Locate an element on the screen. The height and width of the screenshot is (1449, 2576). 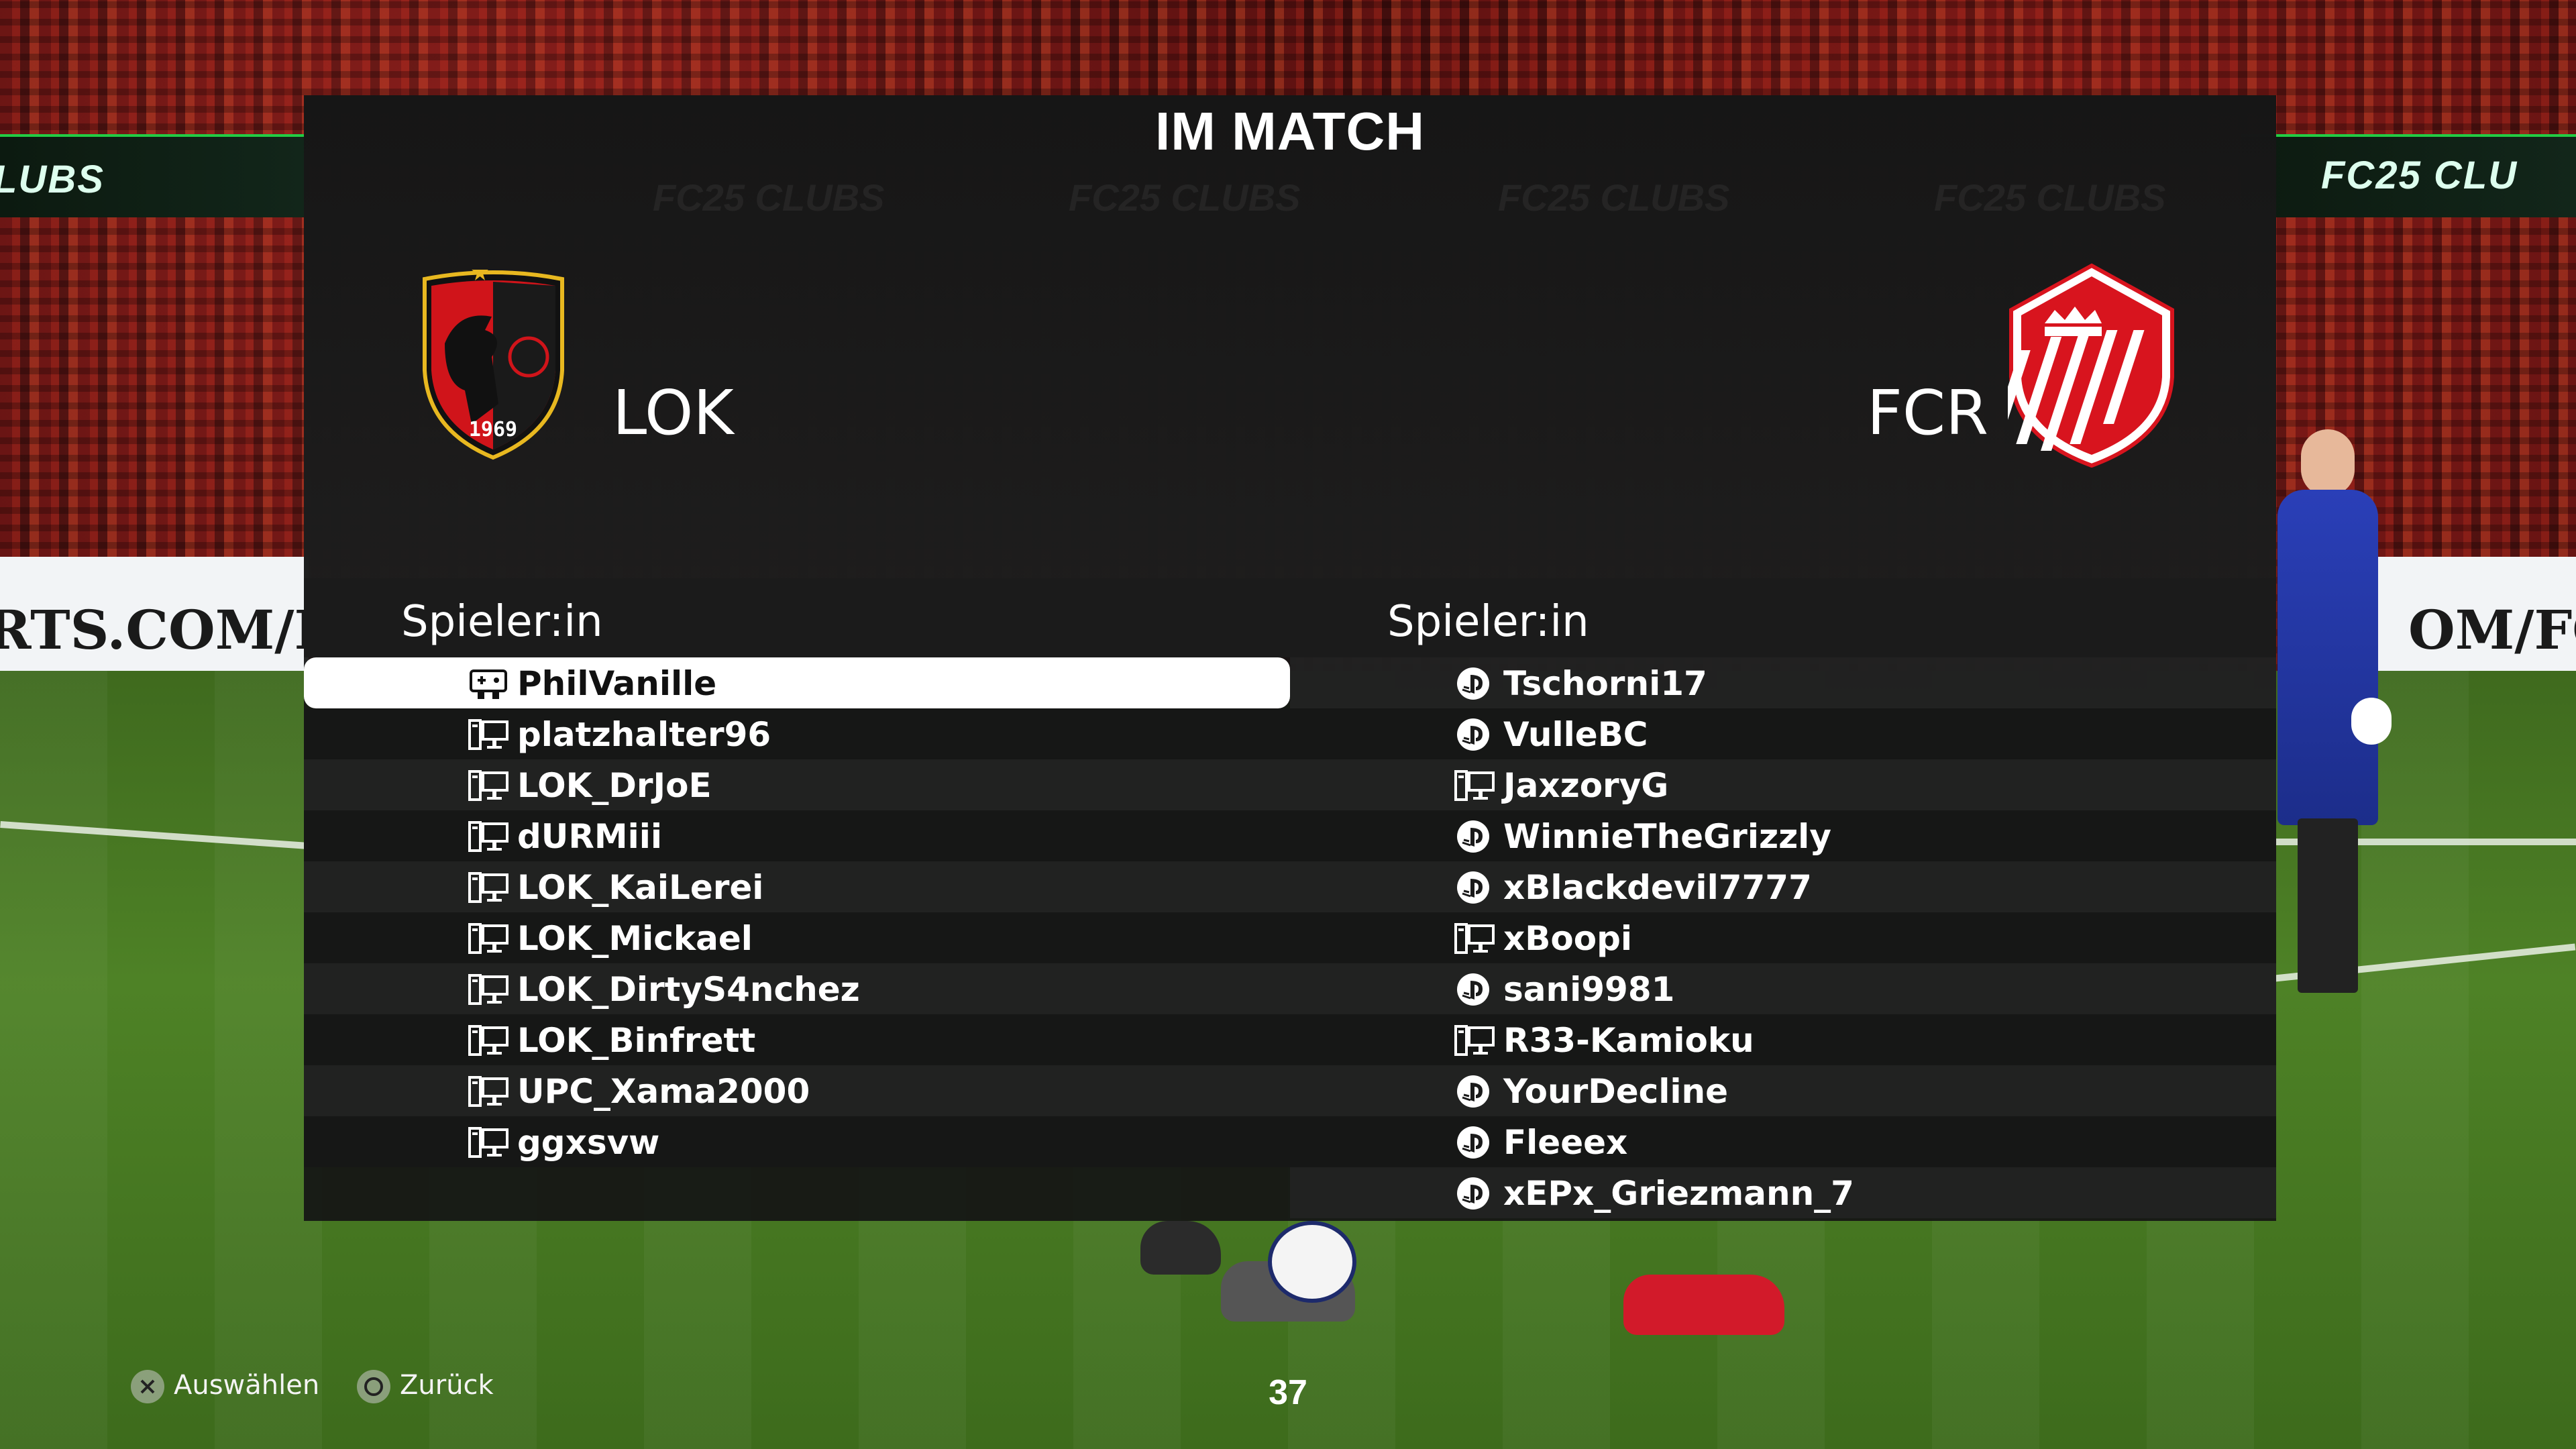
ad-board-left-text: LUBS is located at coordinates (52, 179).